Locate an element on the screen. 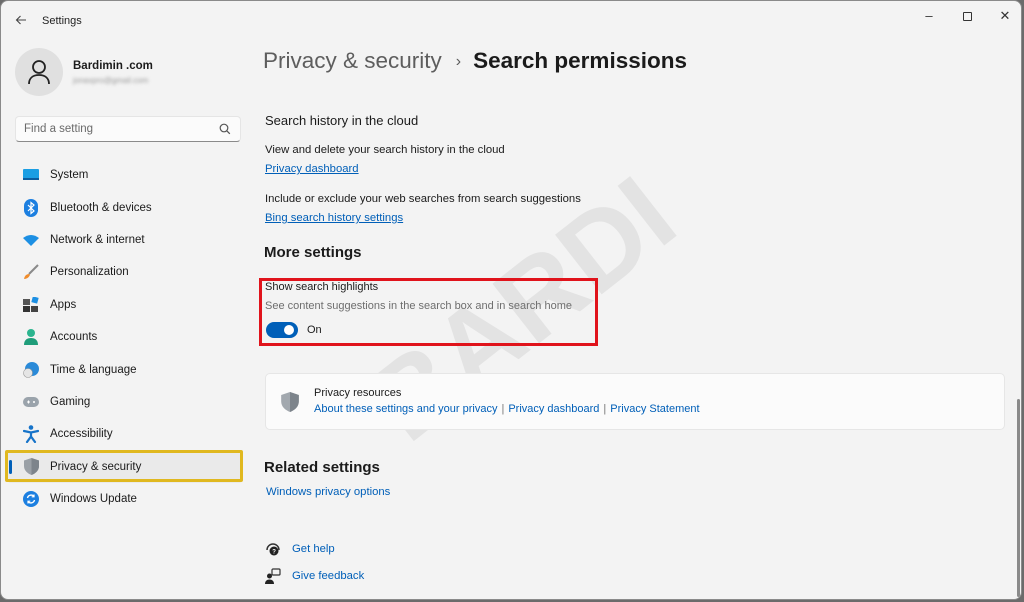 Image resolution: width=1024 pixels, height=602 pixels. search-input is located at coordinates (116, 129).